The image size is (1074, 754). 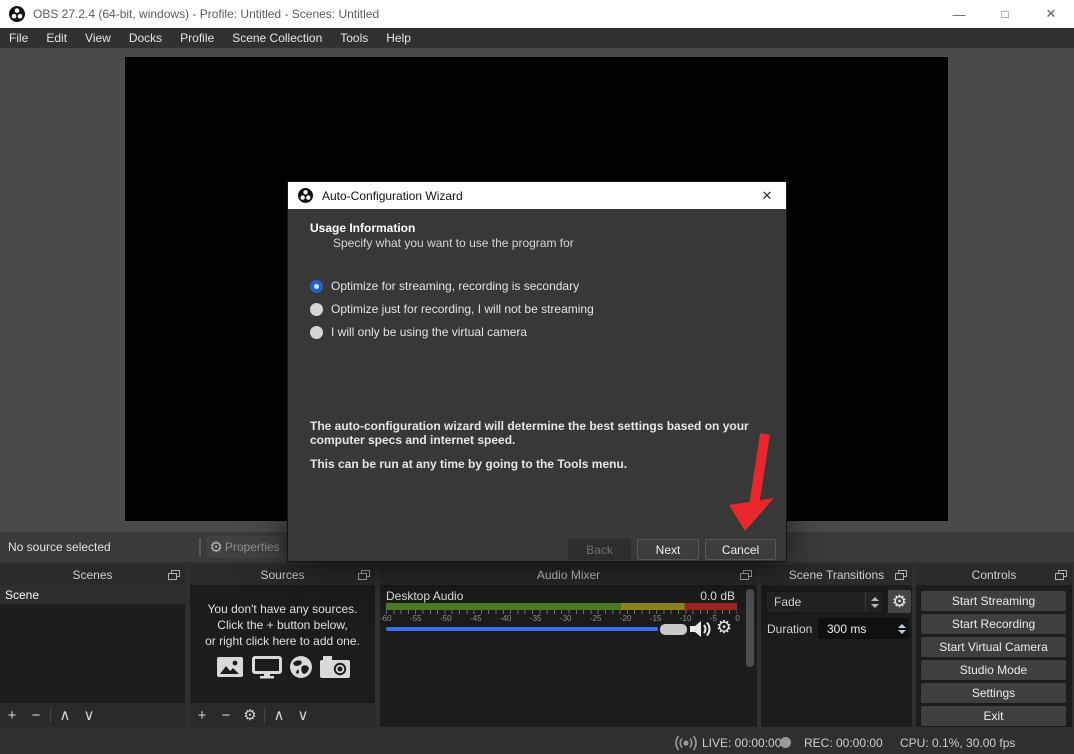 What do you see at coordinates (226, 715) in the screenshot?
I see `remove-source-icon: −` at bounding box center [226, 715].